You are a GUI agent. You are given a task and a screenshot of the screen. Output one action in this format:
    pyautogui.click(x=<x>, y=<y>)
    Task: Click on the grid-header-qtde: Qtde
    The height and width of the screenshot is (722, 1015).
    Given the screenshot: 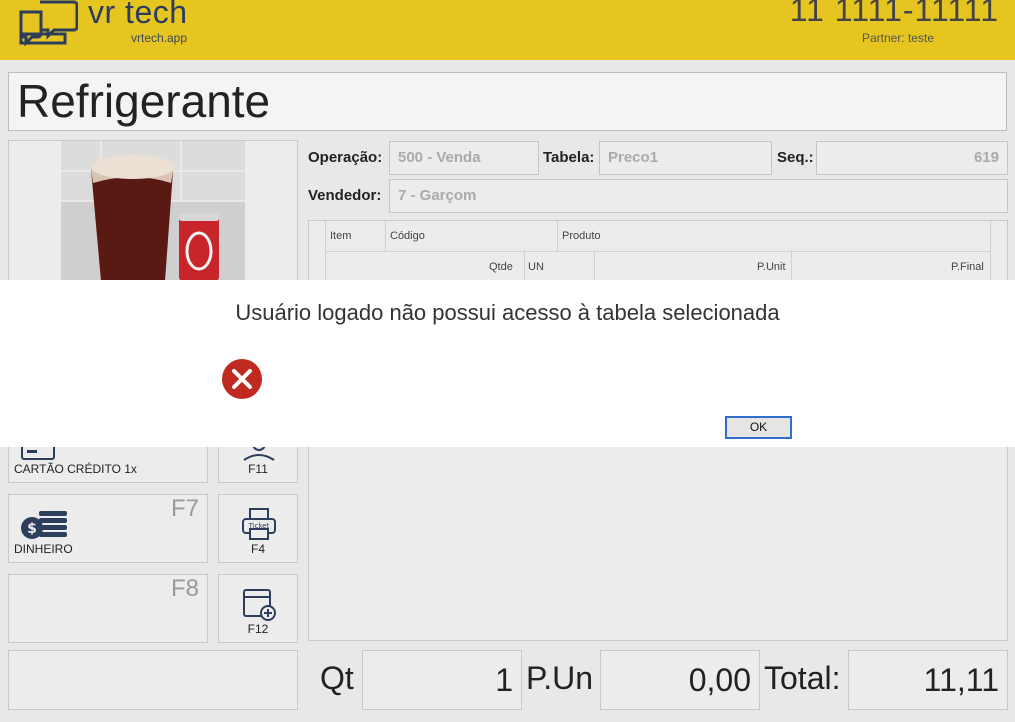 What is the action you would take?
    pyautogui.click(x=501, y=267)
    